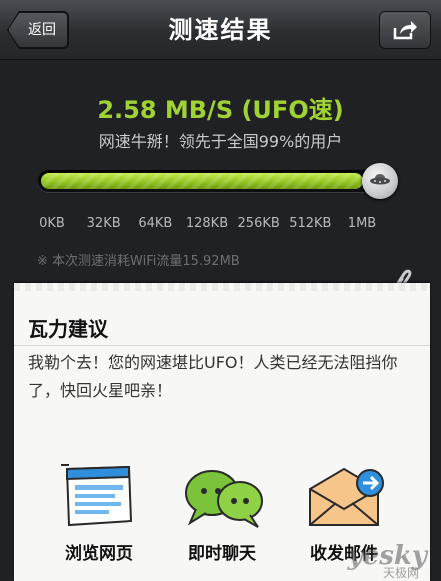 The height and width of the screenshot is (581, 441). I want to click on speed-progress-fill, so click(202, 181).